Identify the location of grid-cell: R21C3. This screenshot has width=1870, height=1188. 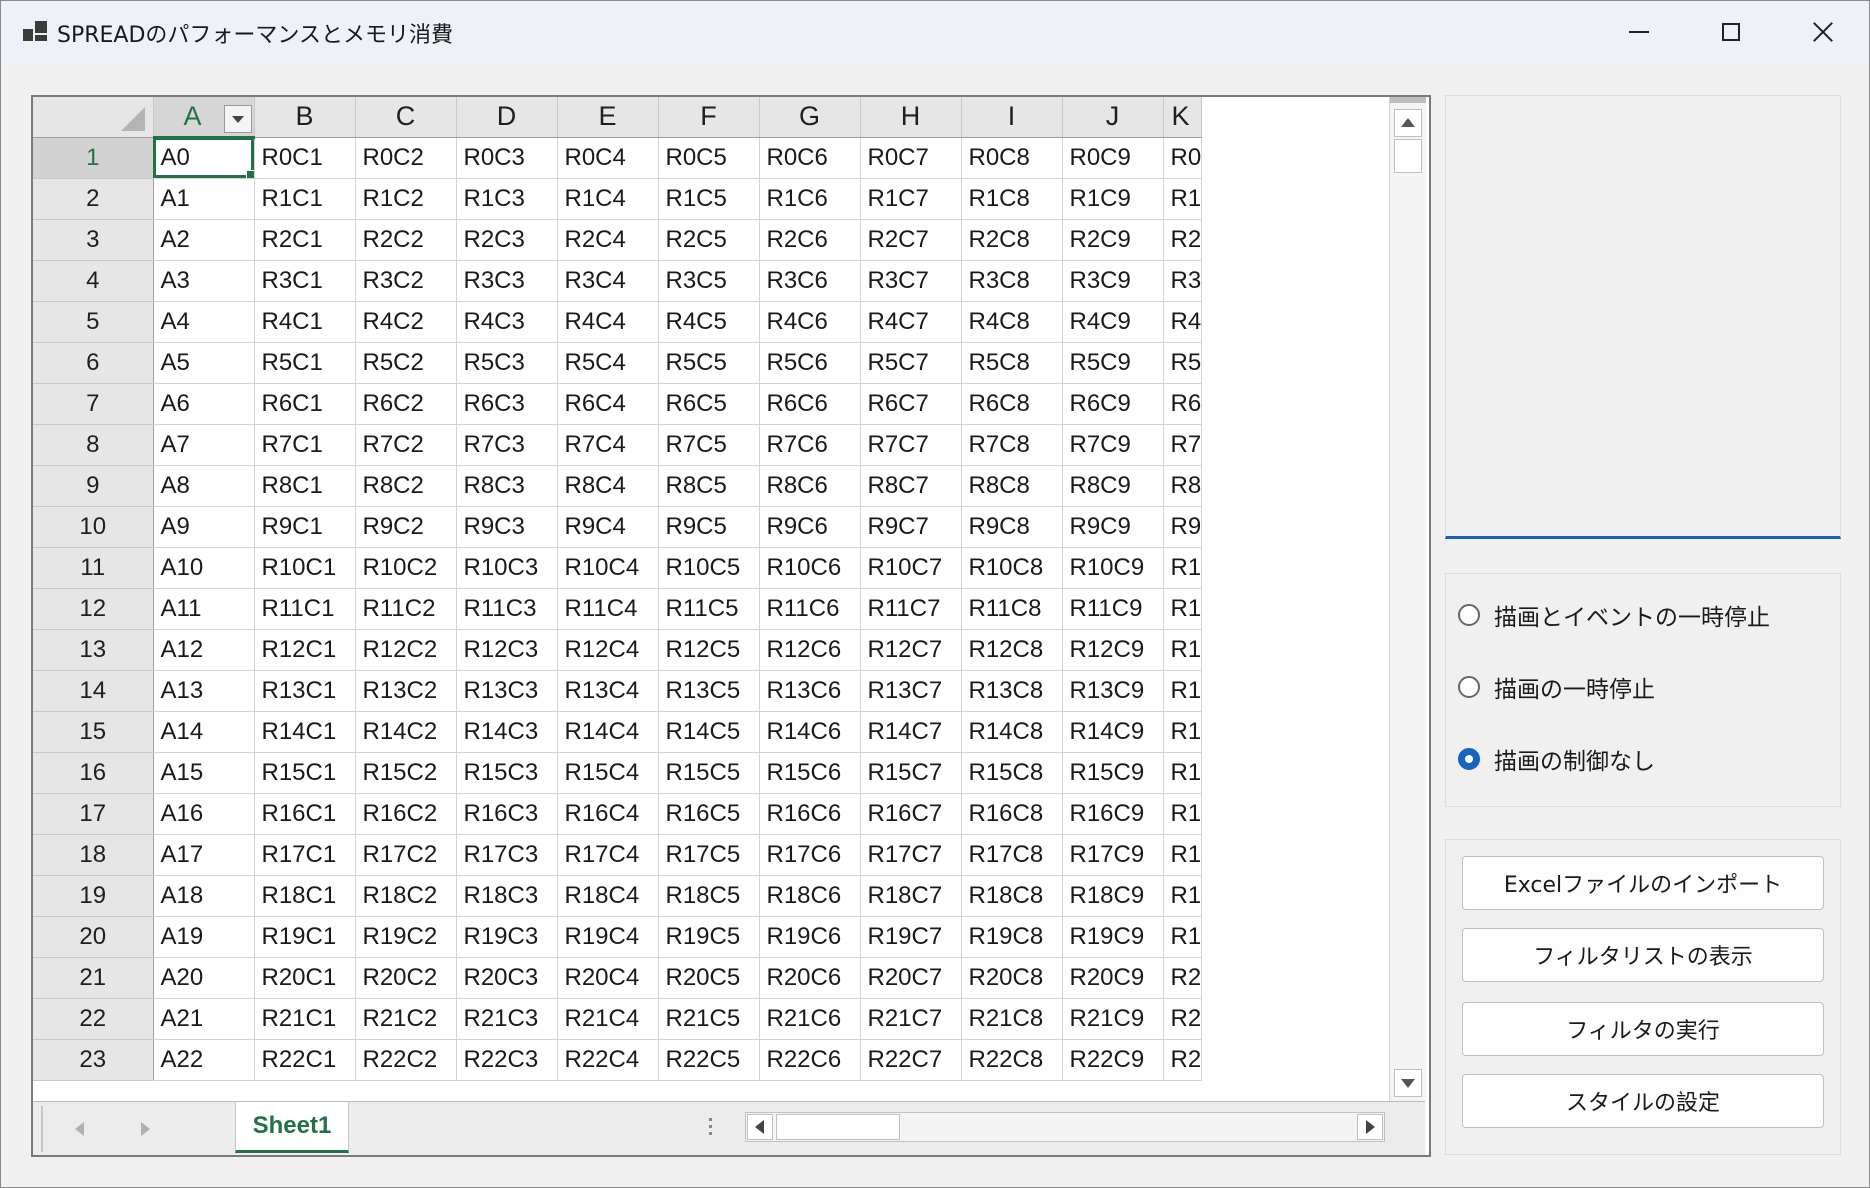
(507, 1019).